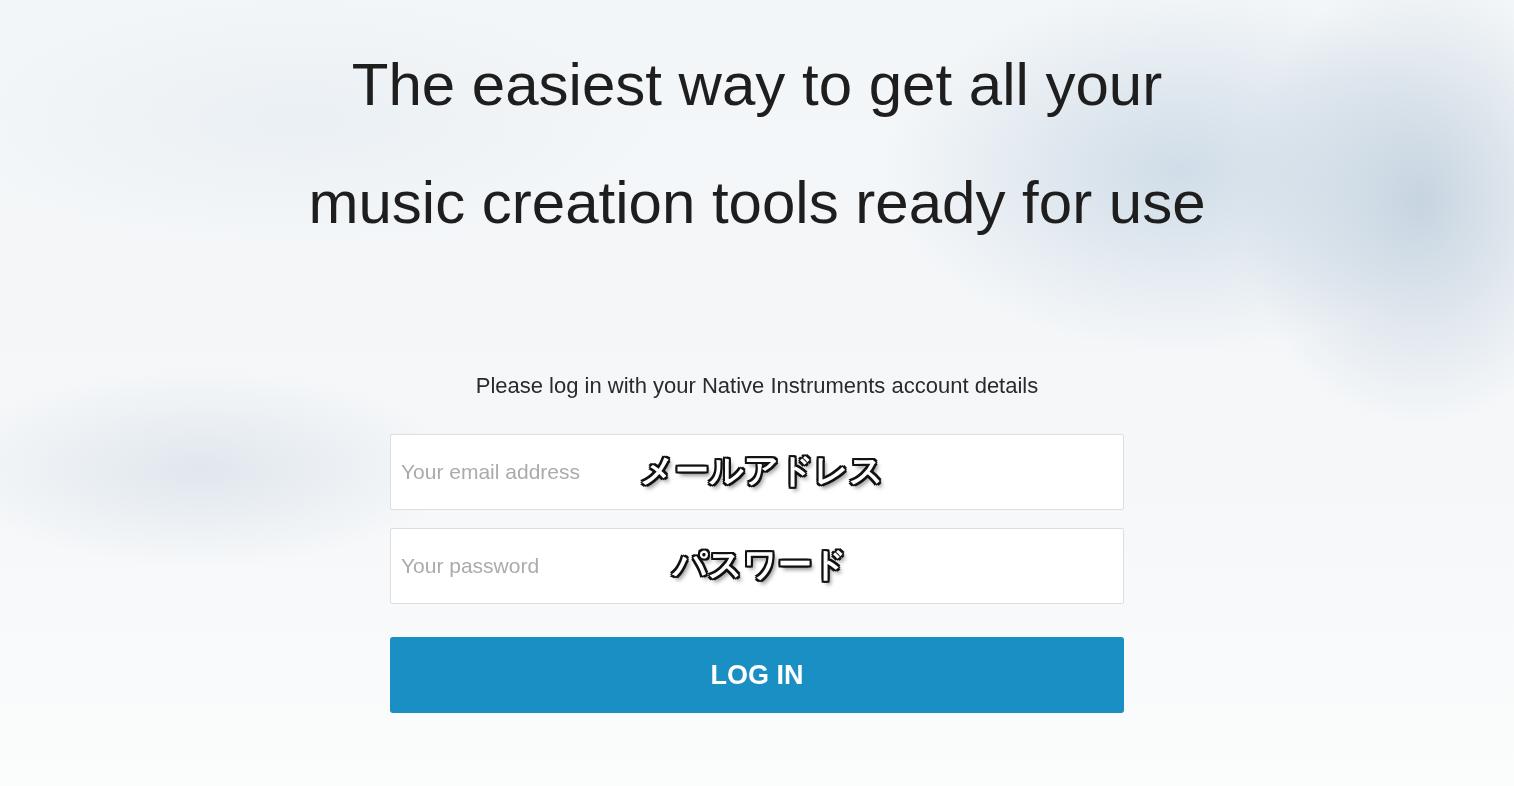 This screenshot has width=1514, height=786. Describe the element at coordinates (757, 144) in the screenshot. I see `headline: The easiest way to get all your music creation tools ready for use` at that location.